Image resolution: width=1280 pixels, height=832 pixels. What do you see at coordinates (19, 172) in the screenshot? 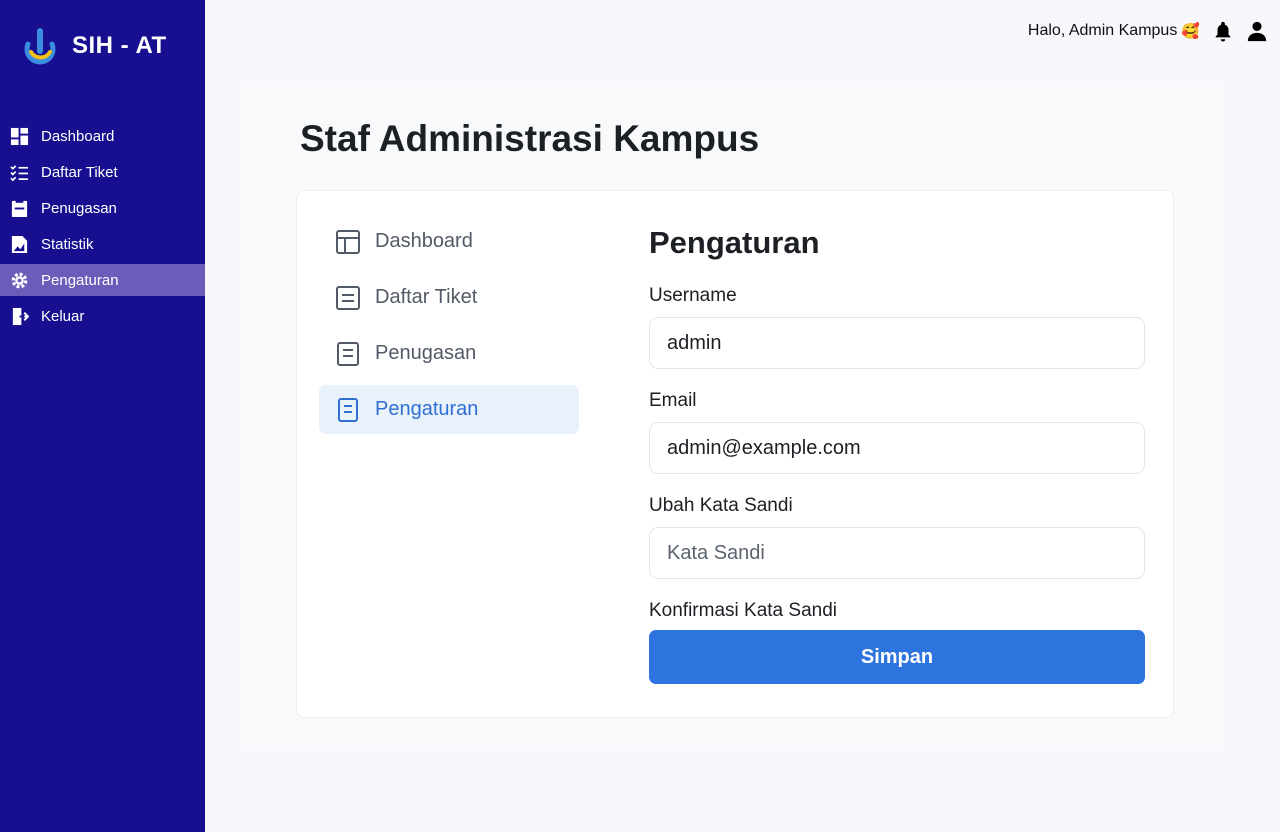
I see `checklist-icon` at bounding box center [19, 172].